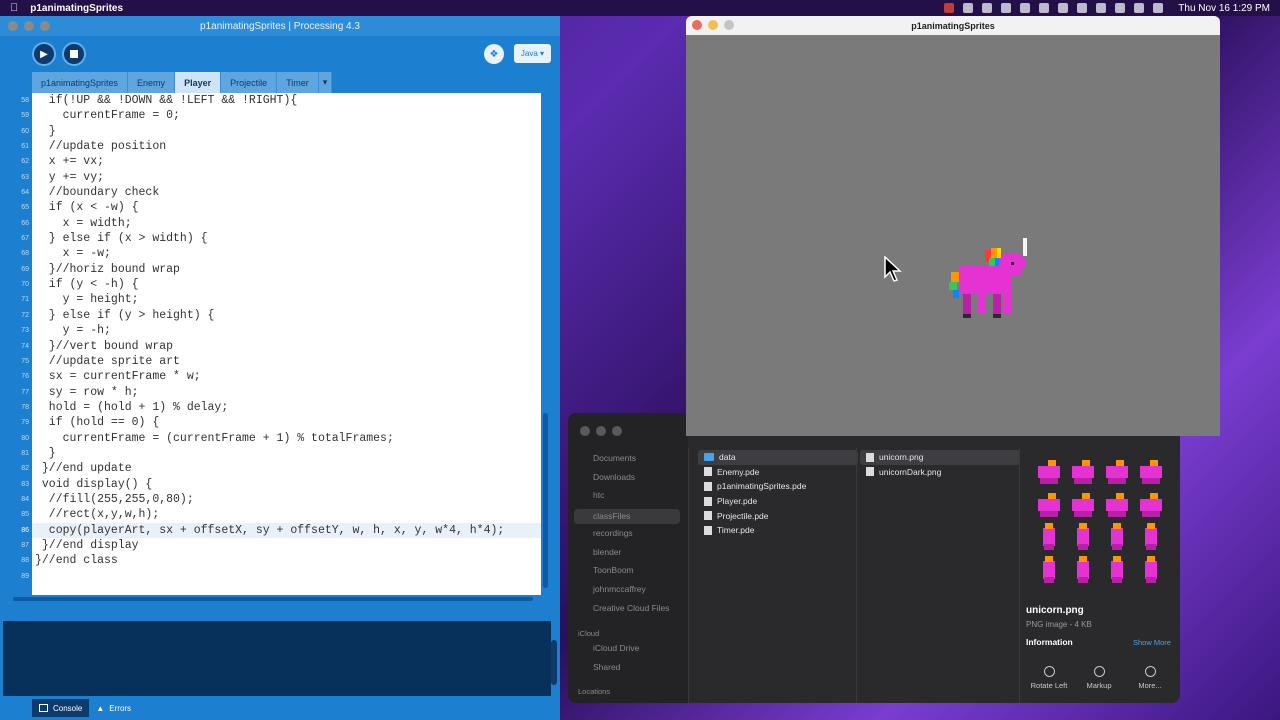 This screenshot has height=720, width=1280. I want to click on code-text: x = -w;, so click(71, 253).